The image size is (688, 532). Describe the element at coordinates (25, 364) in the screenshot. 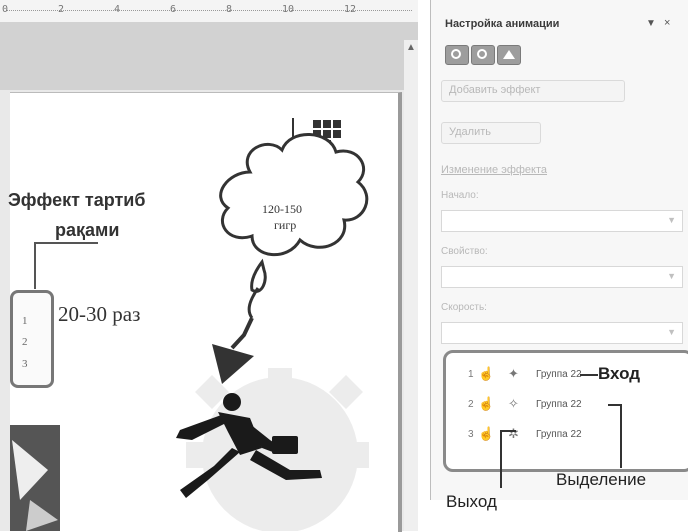

I see `order-number: 3` at that location.